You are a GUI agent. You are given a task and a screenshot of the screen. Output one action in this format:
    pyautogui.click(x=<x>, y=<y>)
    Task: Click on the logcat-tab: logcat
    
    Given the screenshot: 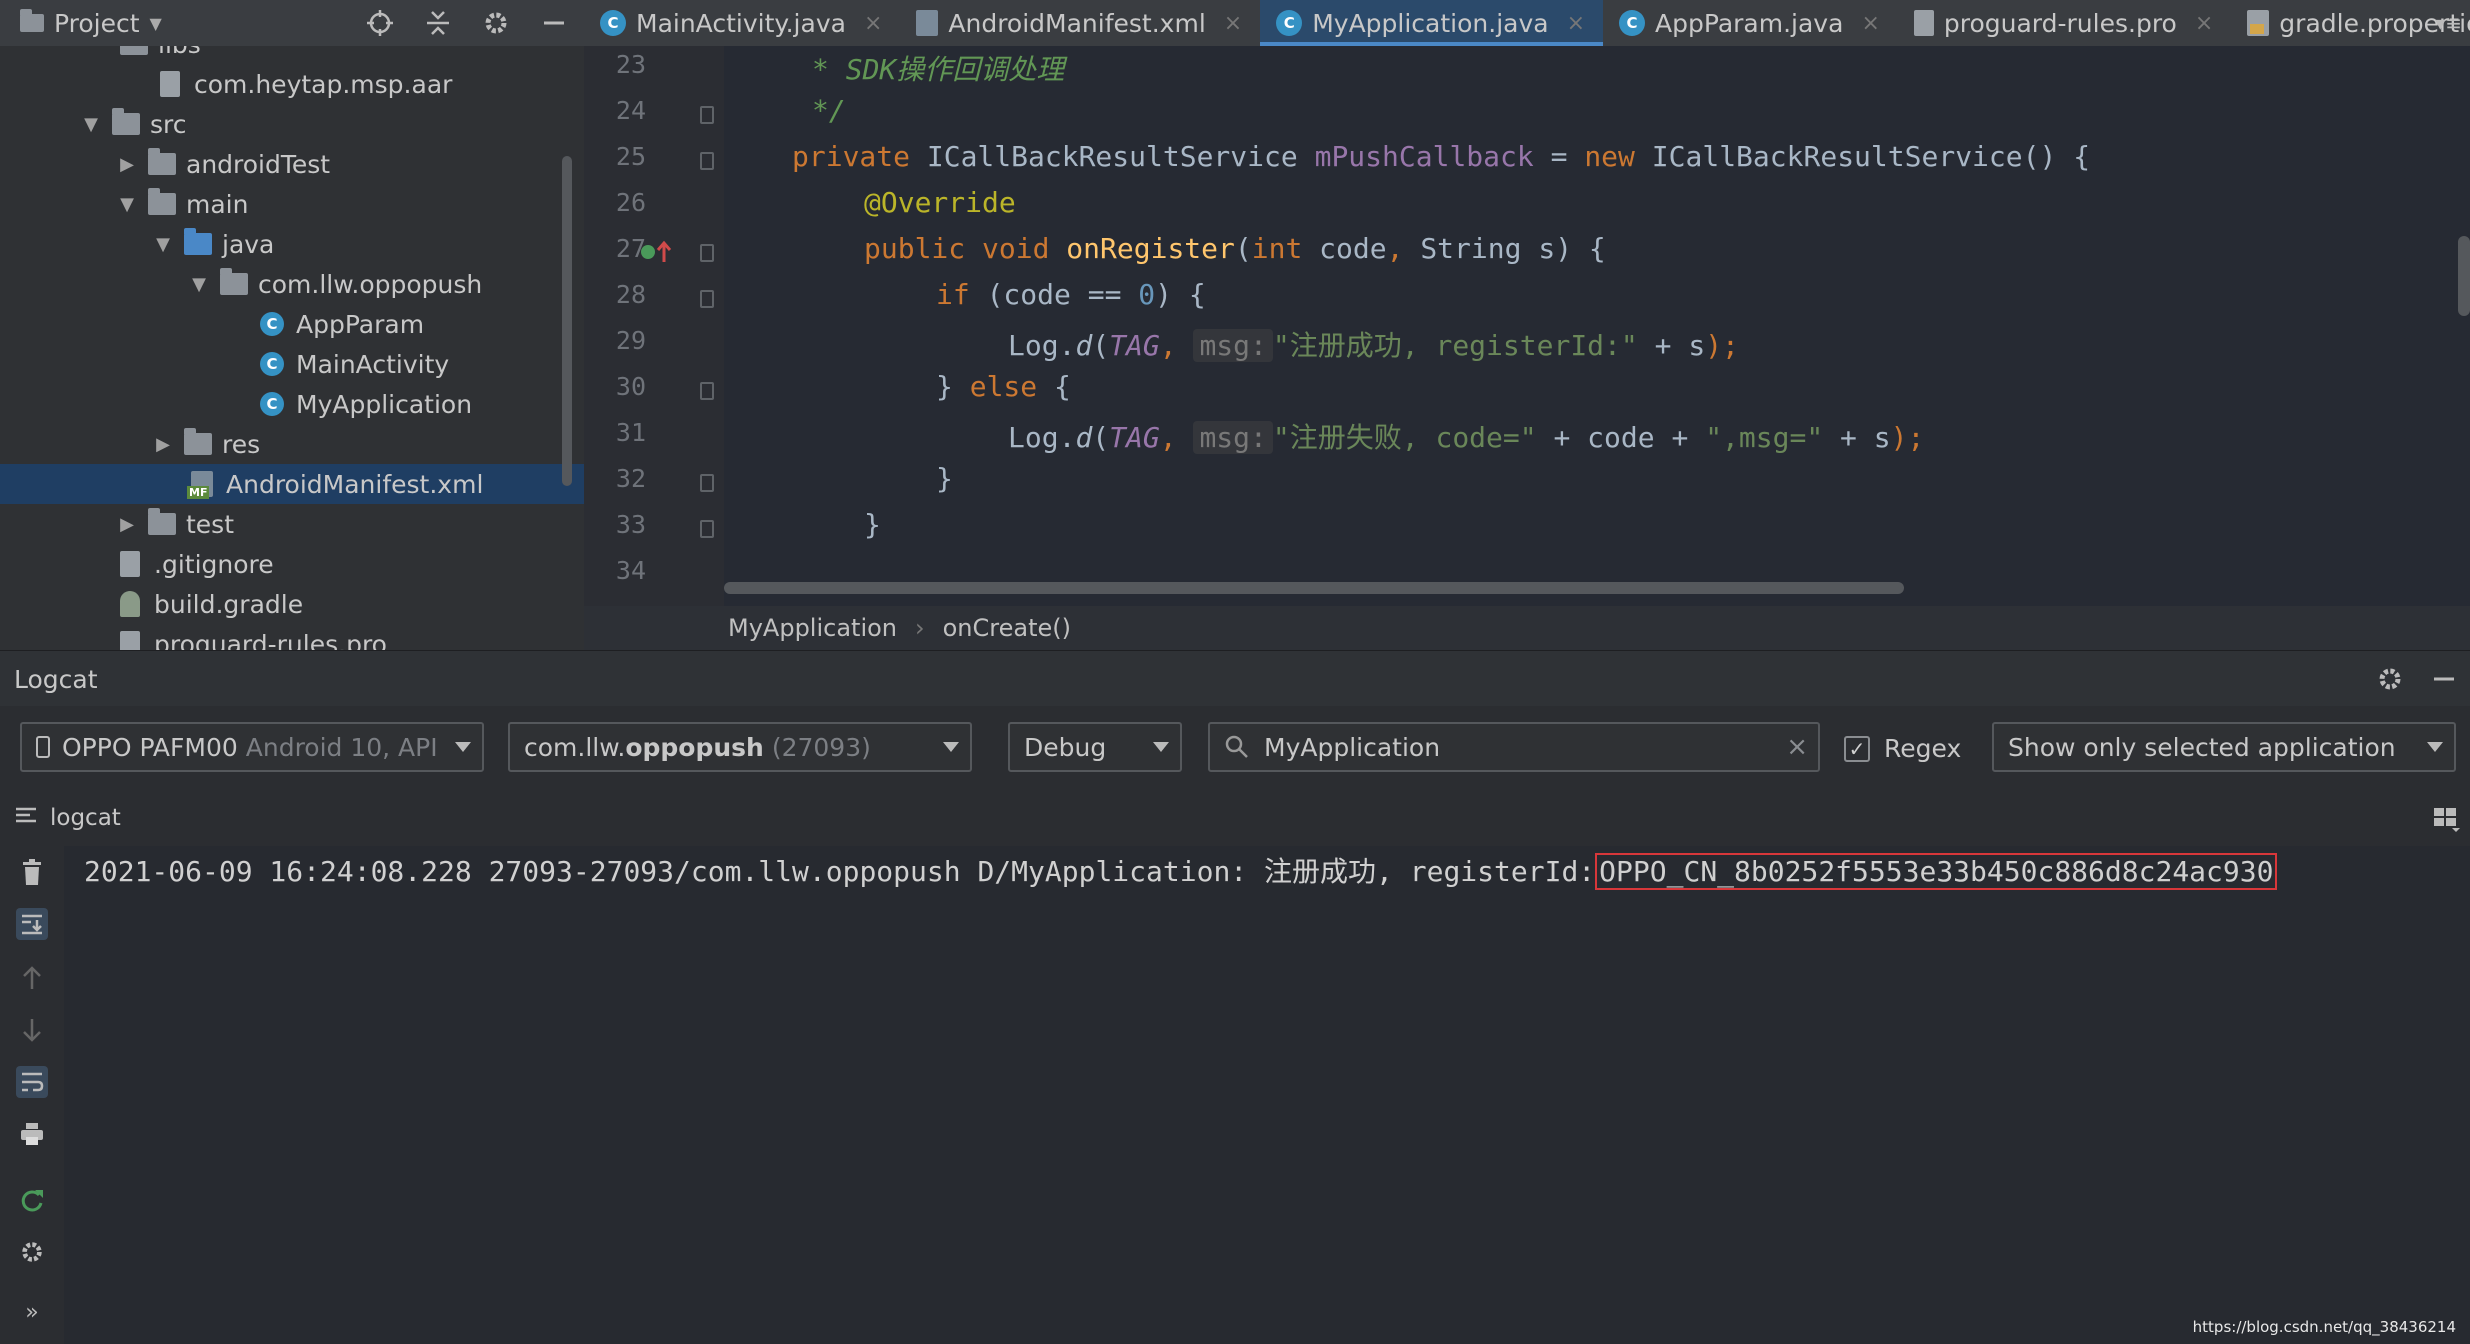 What is the action you would take?
    pyautogui.click(x=67, y=818)
    